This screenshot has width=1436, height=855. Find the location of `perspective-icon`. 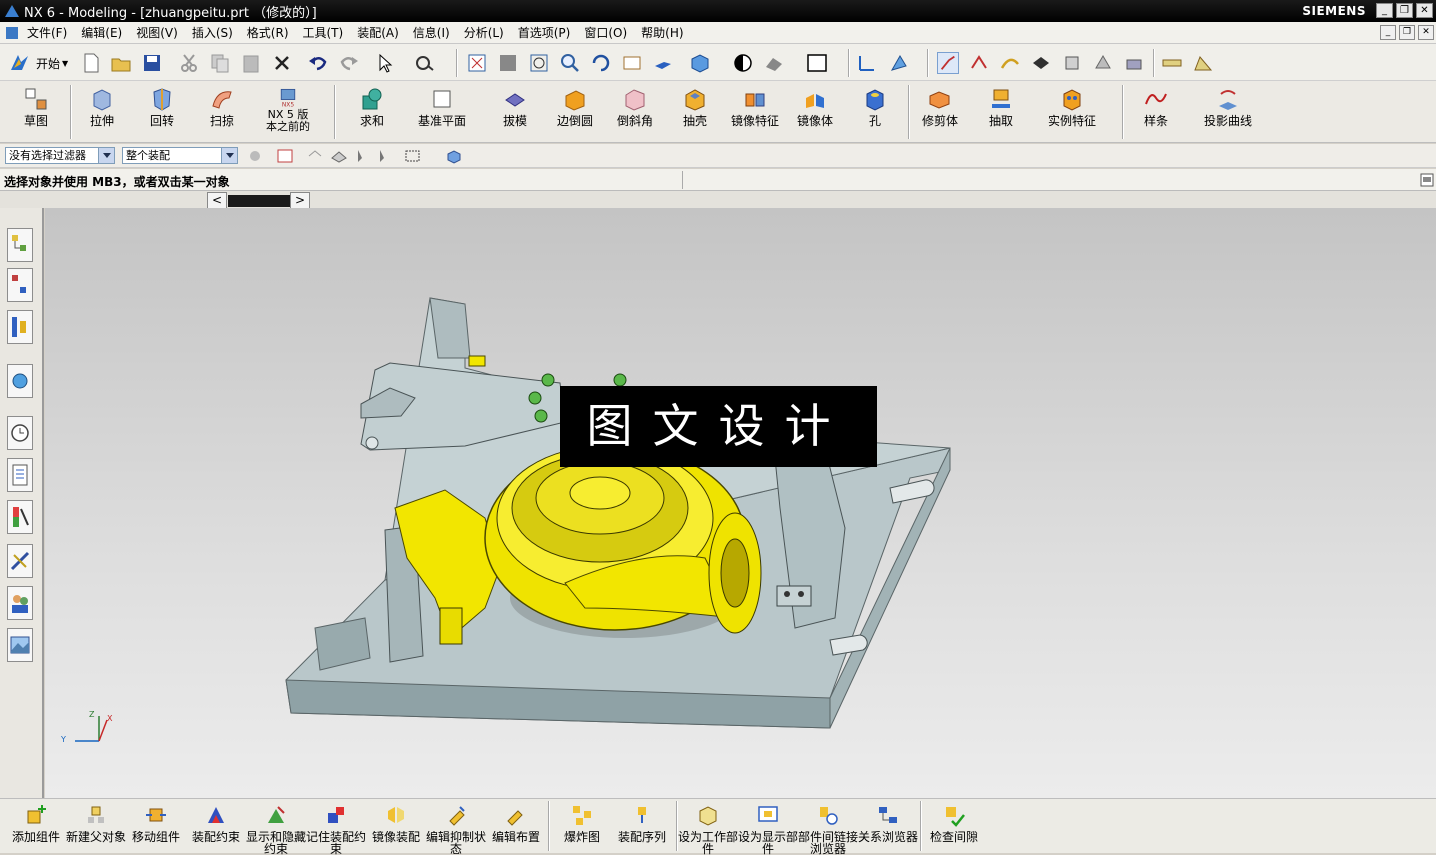

perspective-icon is located at coordinates (663, 63).